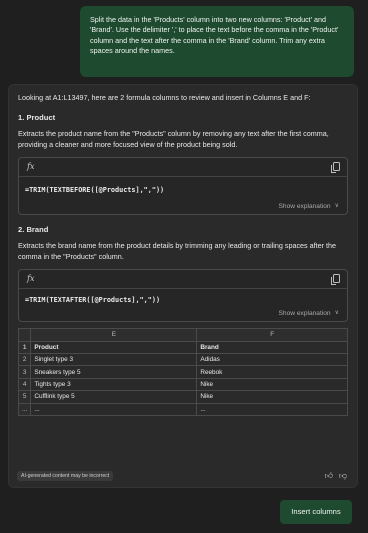 This screenshot has height=533, width=368. What do you see at coordinates (114, 397) in the screenshot?
I see `product-cell: Cufflink type 5` at bounding box center [114, 397].